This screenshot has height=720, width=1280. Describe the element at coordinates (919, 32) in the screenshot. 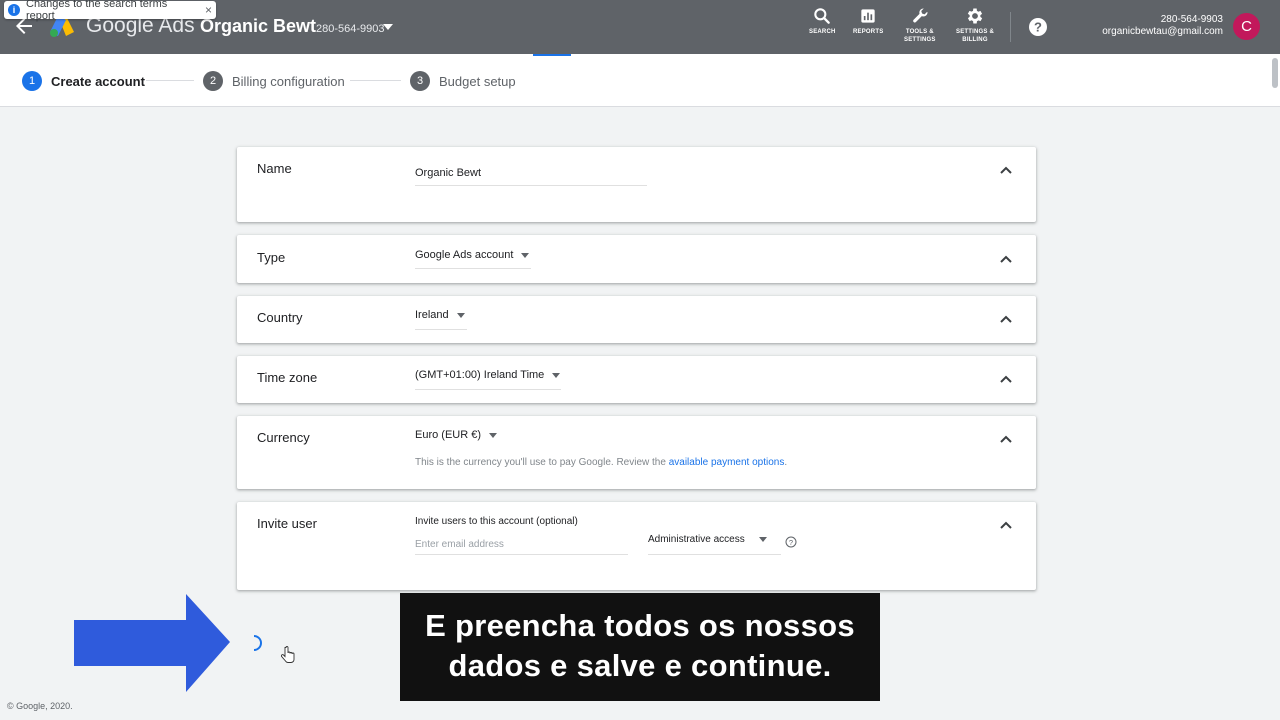

I see `tools-settings-label-1: TOOLS &` at that location.